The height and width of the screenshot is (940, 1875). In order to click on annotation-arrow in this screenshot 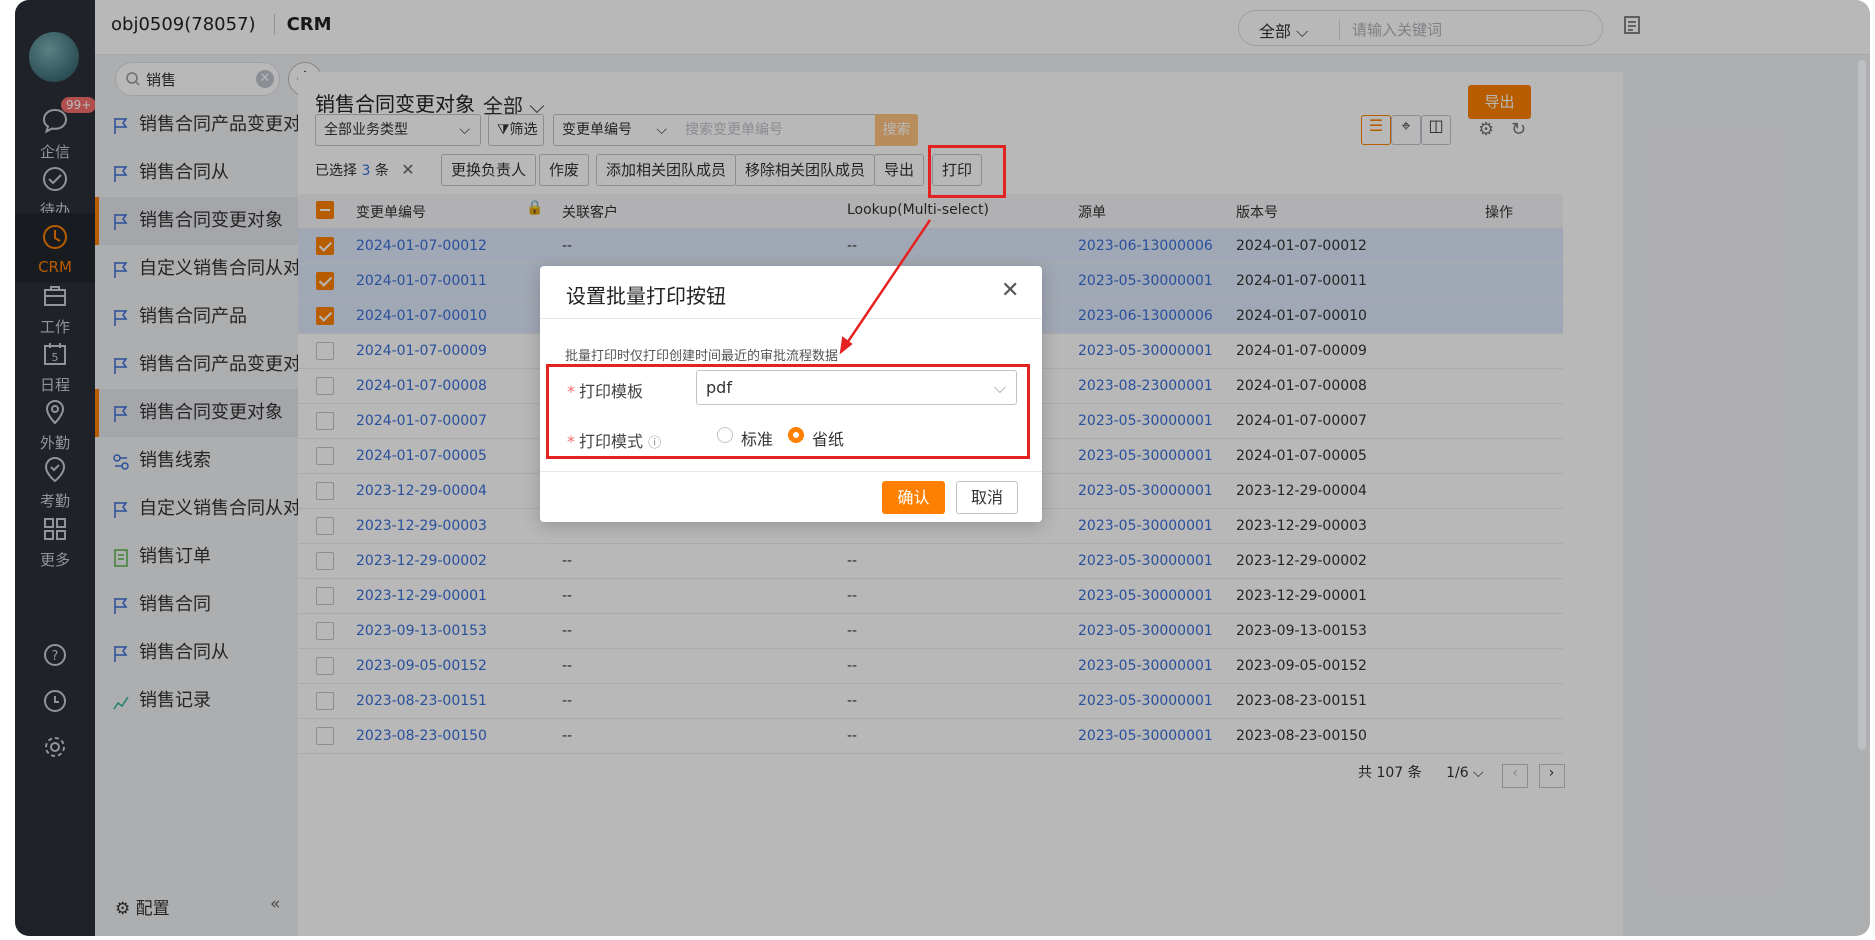, I will do `click(885, 287)`.